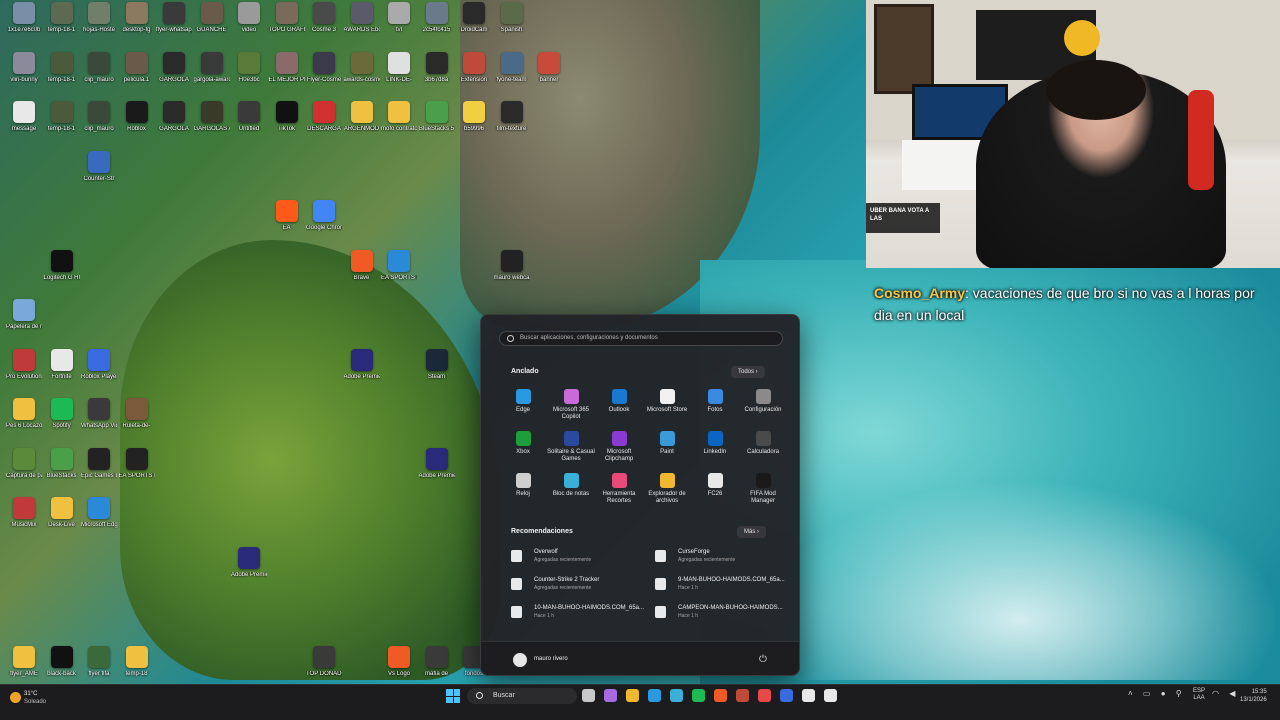 This screenshot has width=1280, height=720. I want to click on desktop-icon: MusicMix, so click(24, 520).